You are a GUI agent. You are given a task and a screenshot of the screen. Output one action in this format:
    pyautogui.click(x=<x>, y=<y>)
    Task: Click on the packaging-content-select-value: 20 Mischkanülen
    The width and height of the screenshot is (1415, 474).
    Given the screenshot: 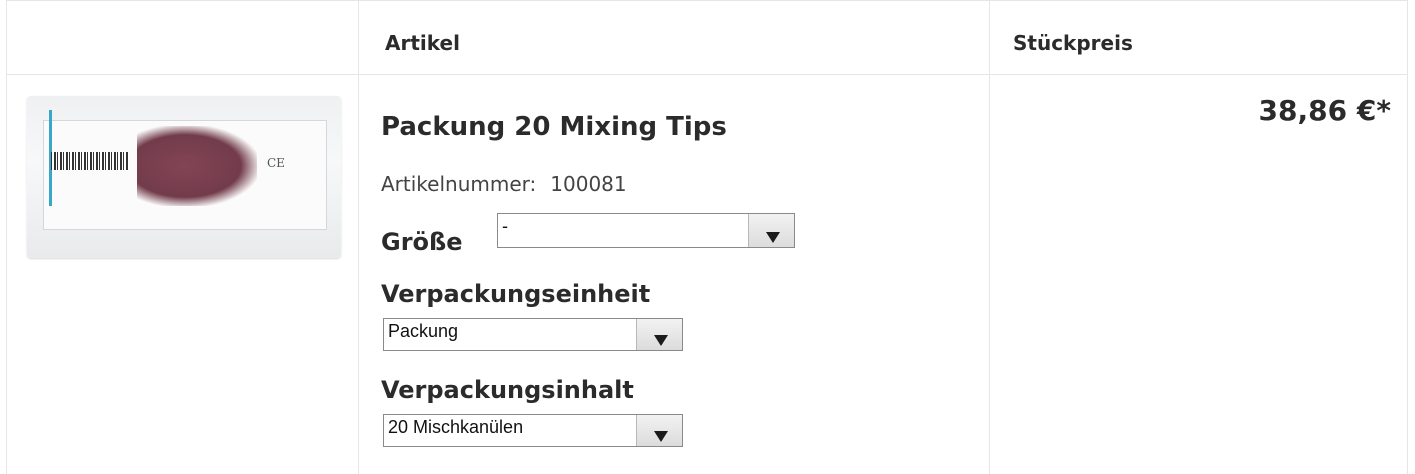 What is the action you would take?
    pyautogui.click(x=456, y=427)
    